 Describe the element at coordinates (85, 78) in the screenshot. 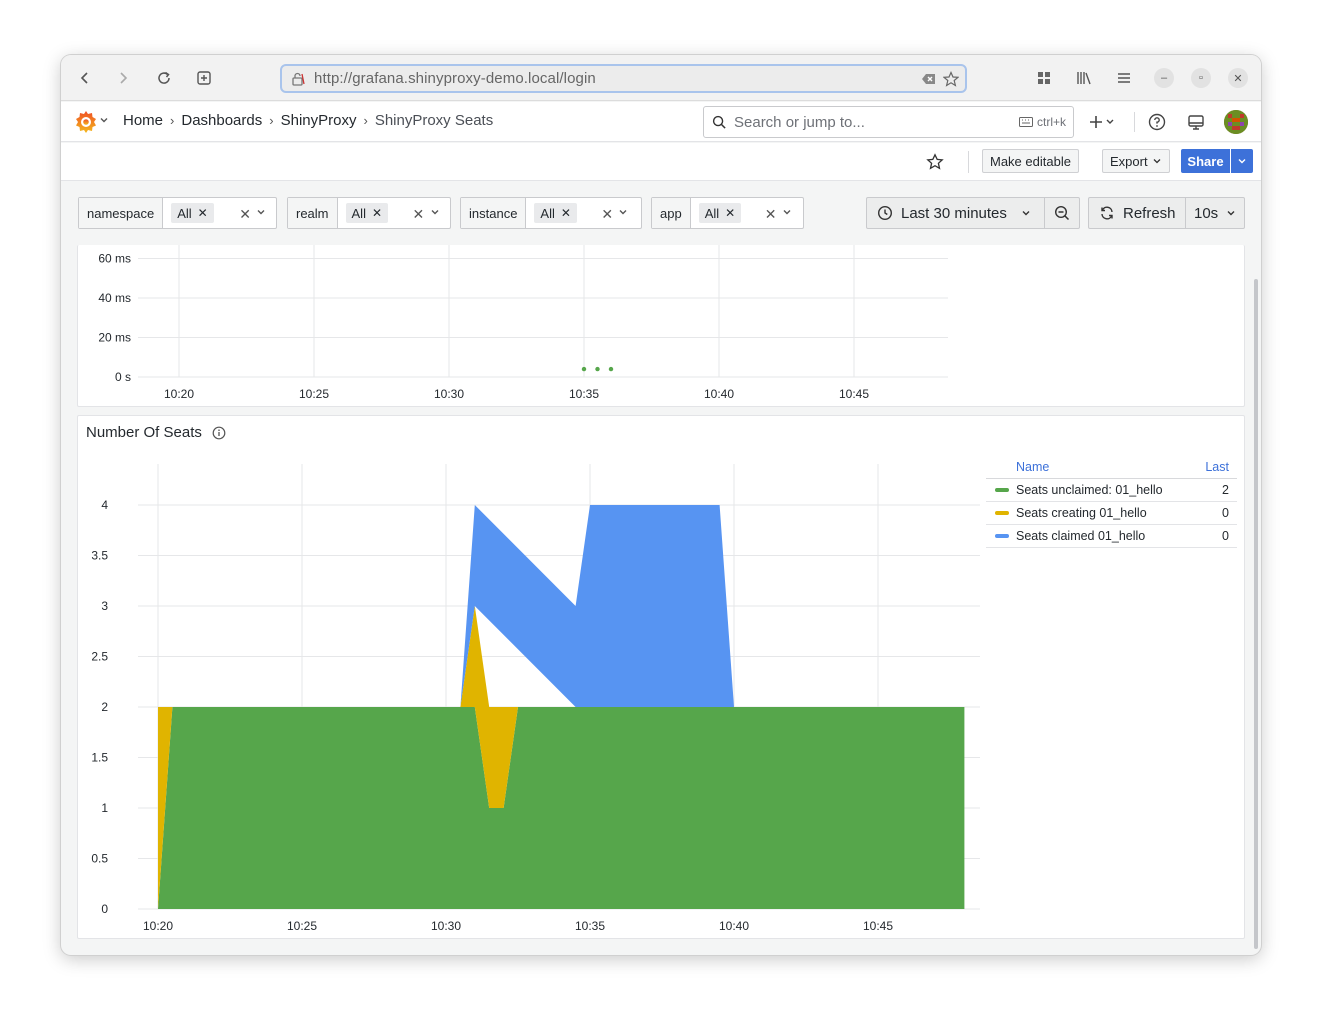

I see `back-icon` at that location.